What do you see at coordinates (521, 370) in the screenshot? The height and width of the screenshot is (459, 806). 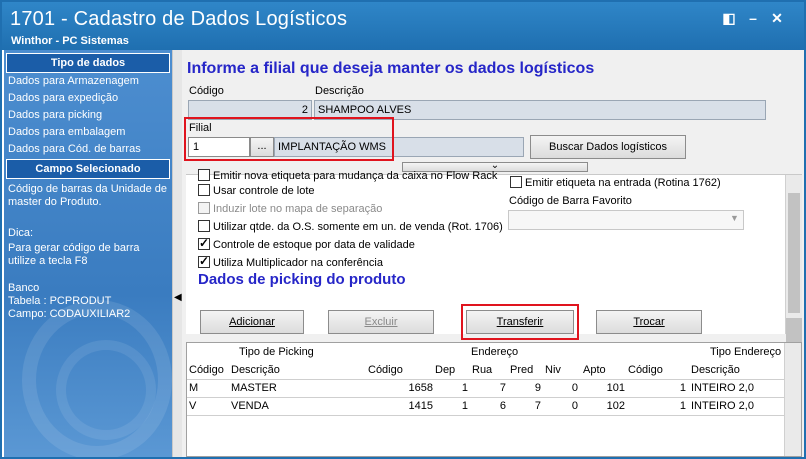 I see `col-header-pred: Pred` at bounding box center [521, 370].